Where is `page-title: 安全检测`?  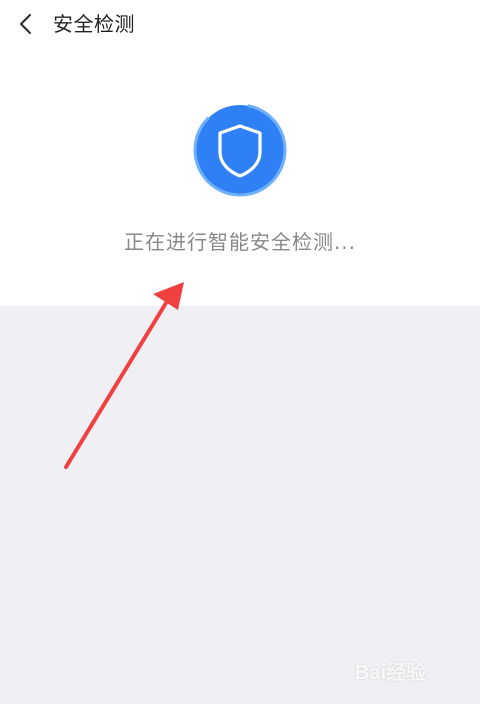 page-title: 安全检测 is located at coordinates (94, 24).